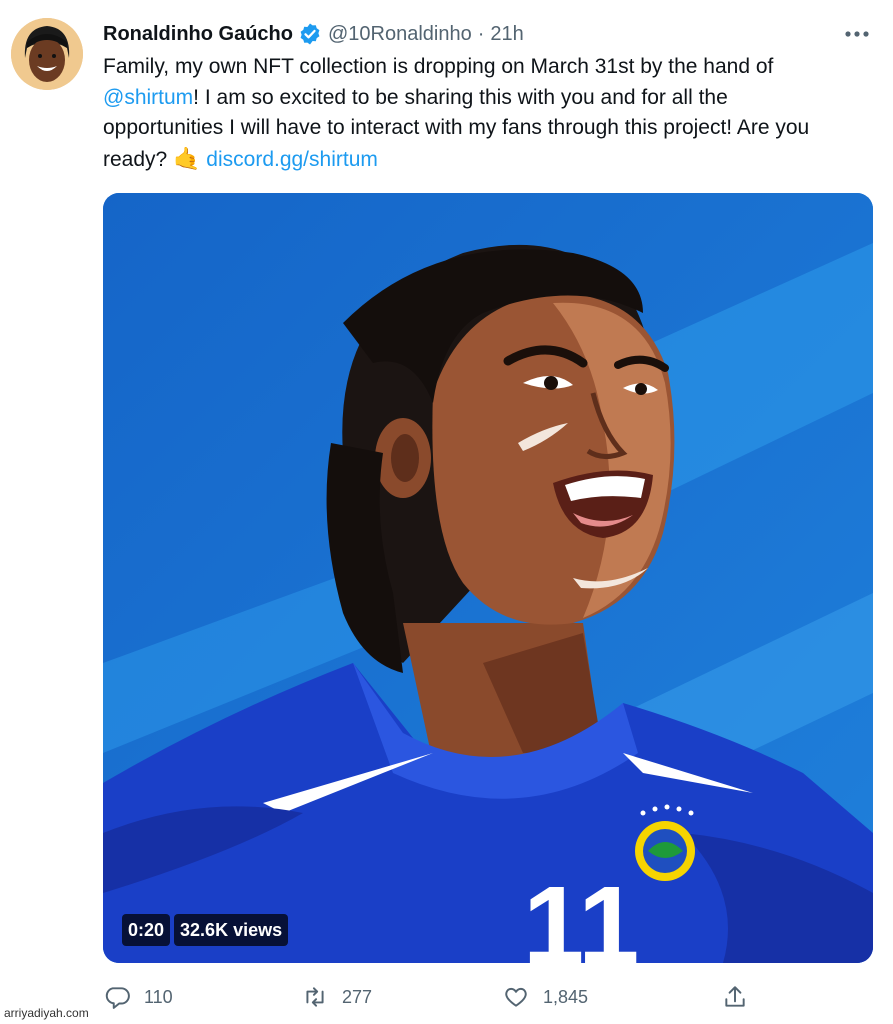 The width and height of the screenshot is (893, 1024). What do you see at coordinates (158, 996) in the screenshot?
I see `reply-count: 110` at bounding box center [158, 996].